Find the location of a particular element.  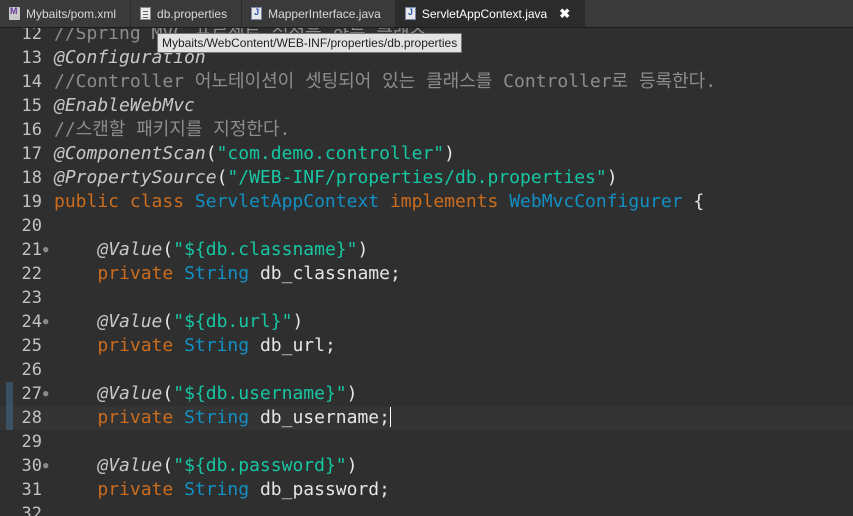

code-text: @Value("${db.username}") is located at coordinates (205, 394).